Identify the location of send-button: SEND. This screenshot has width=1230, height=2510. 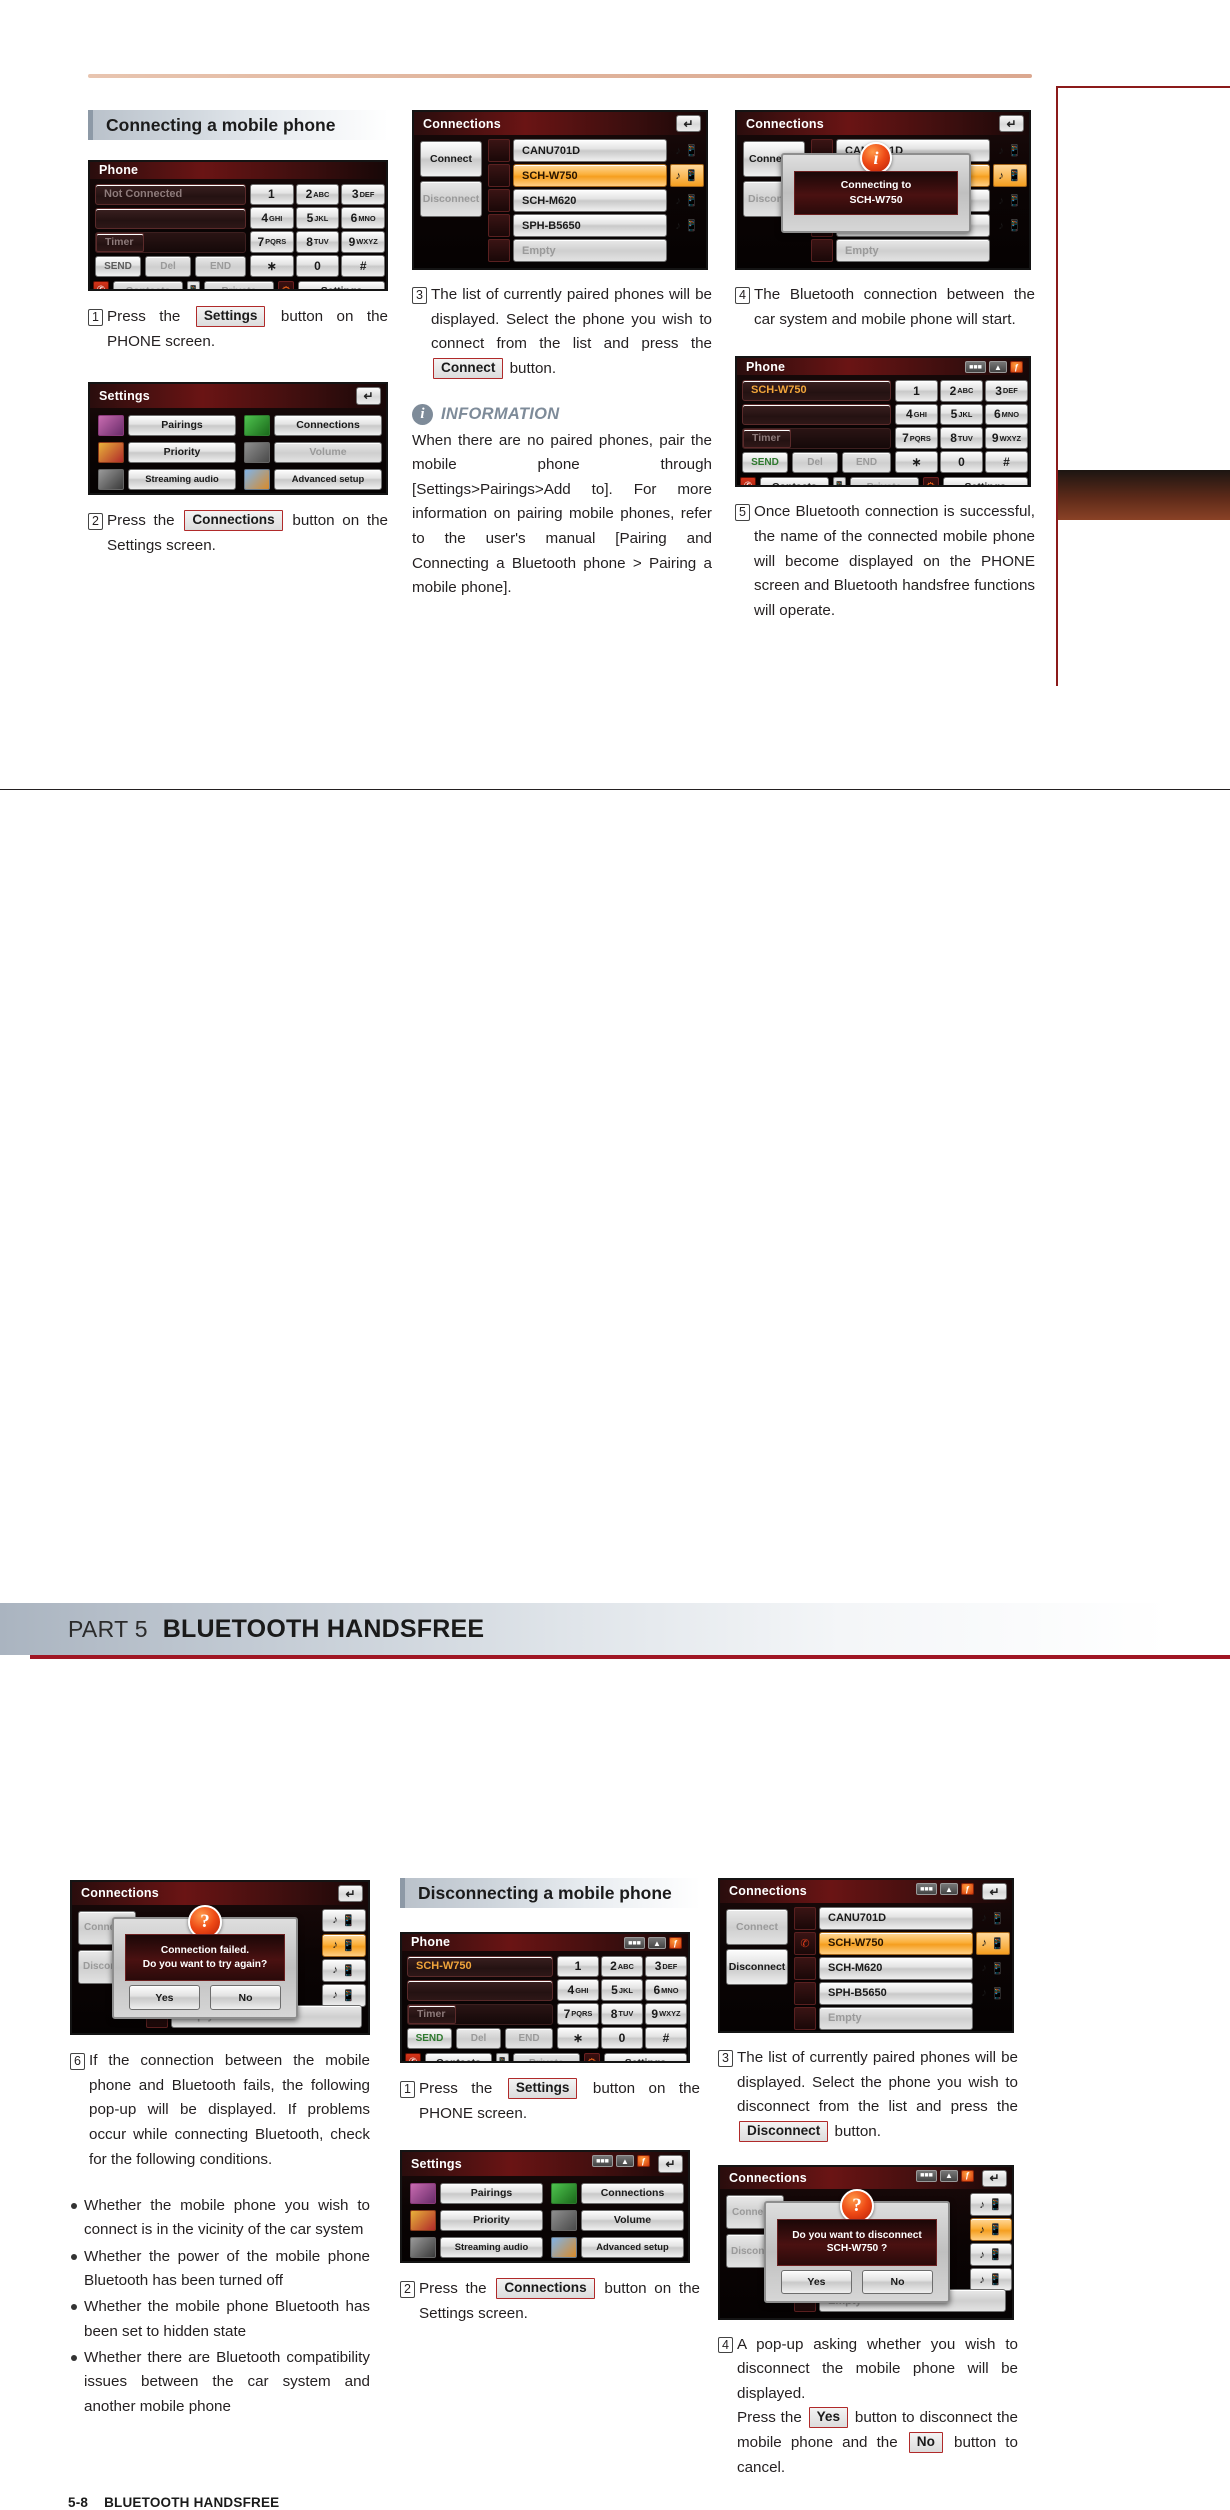
(765, 462).